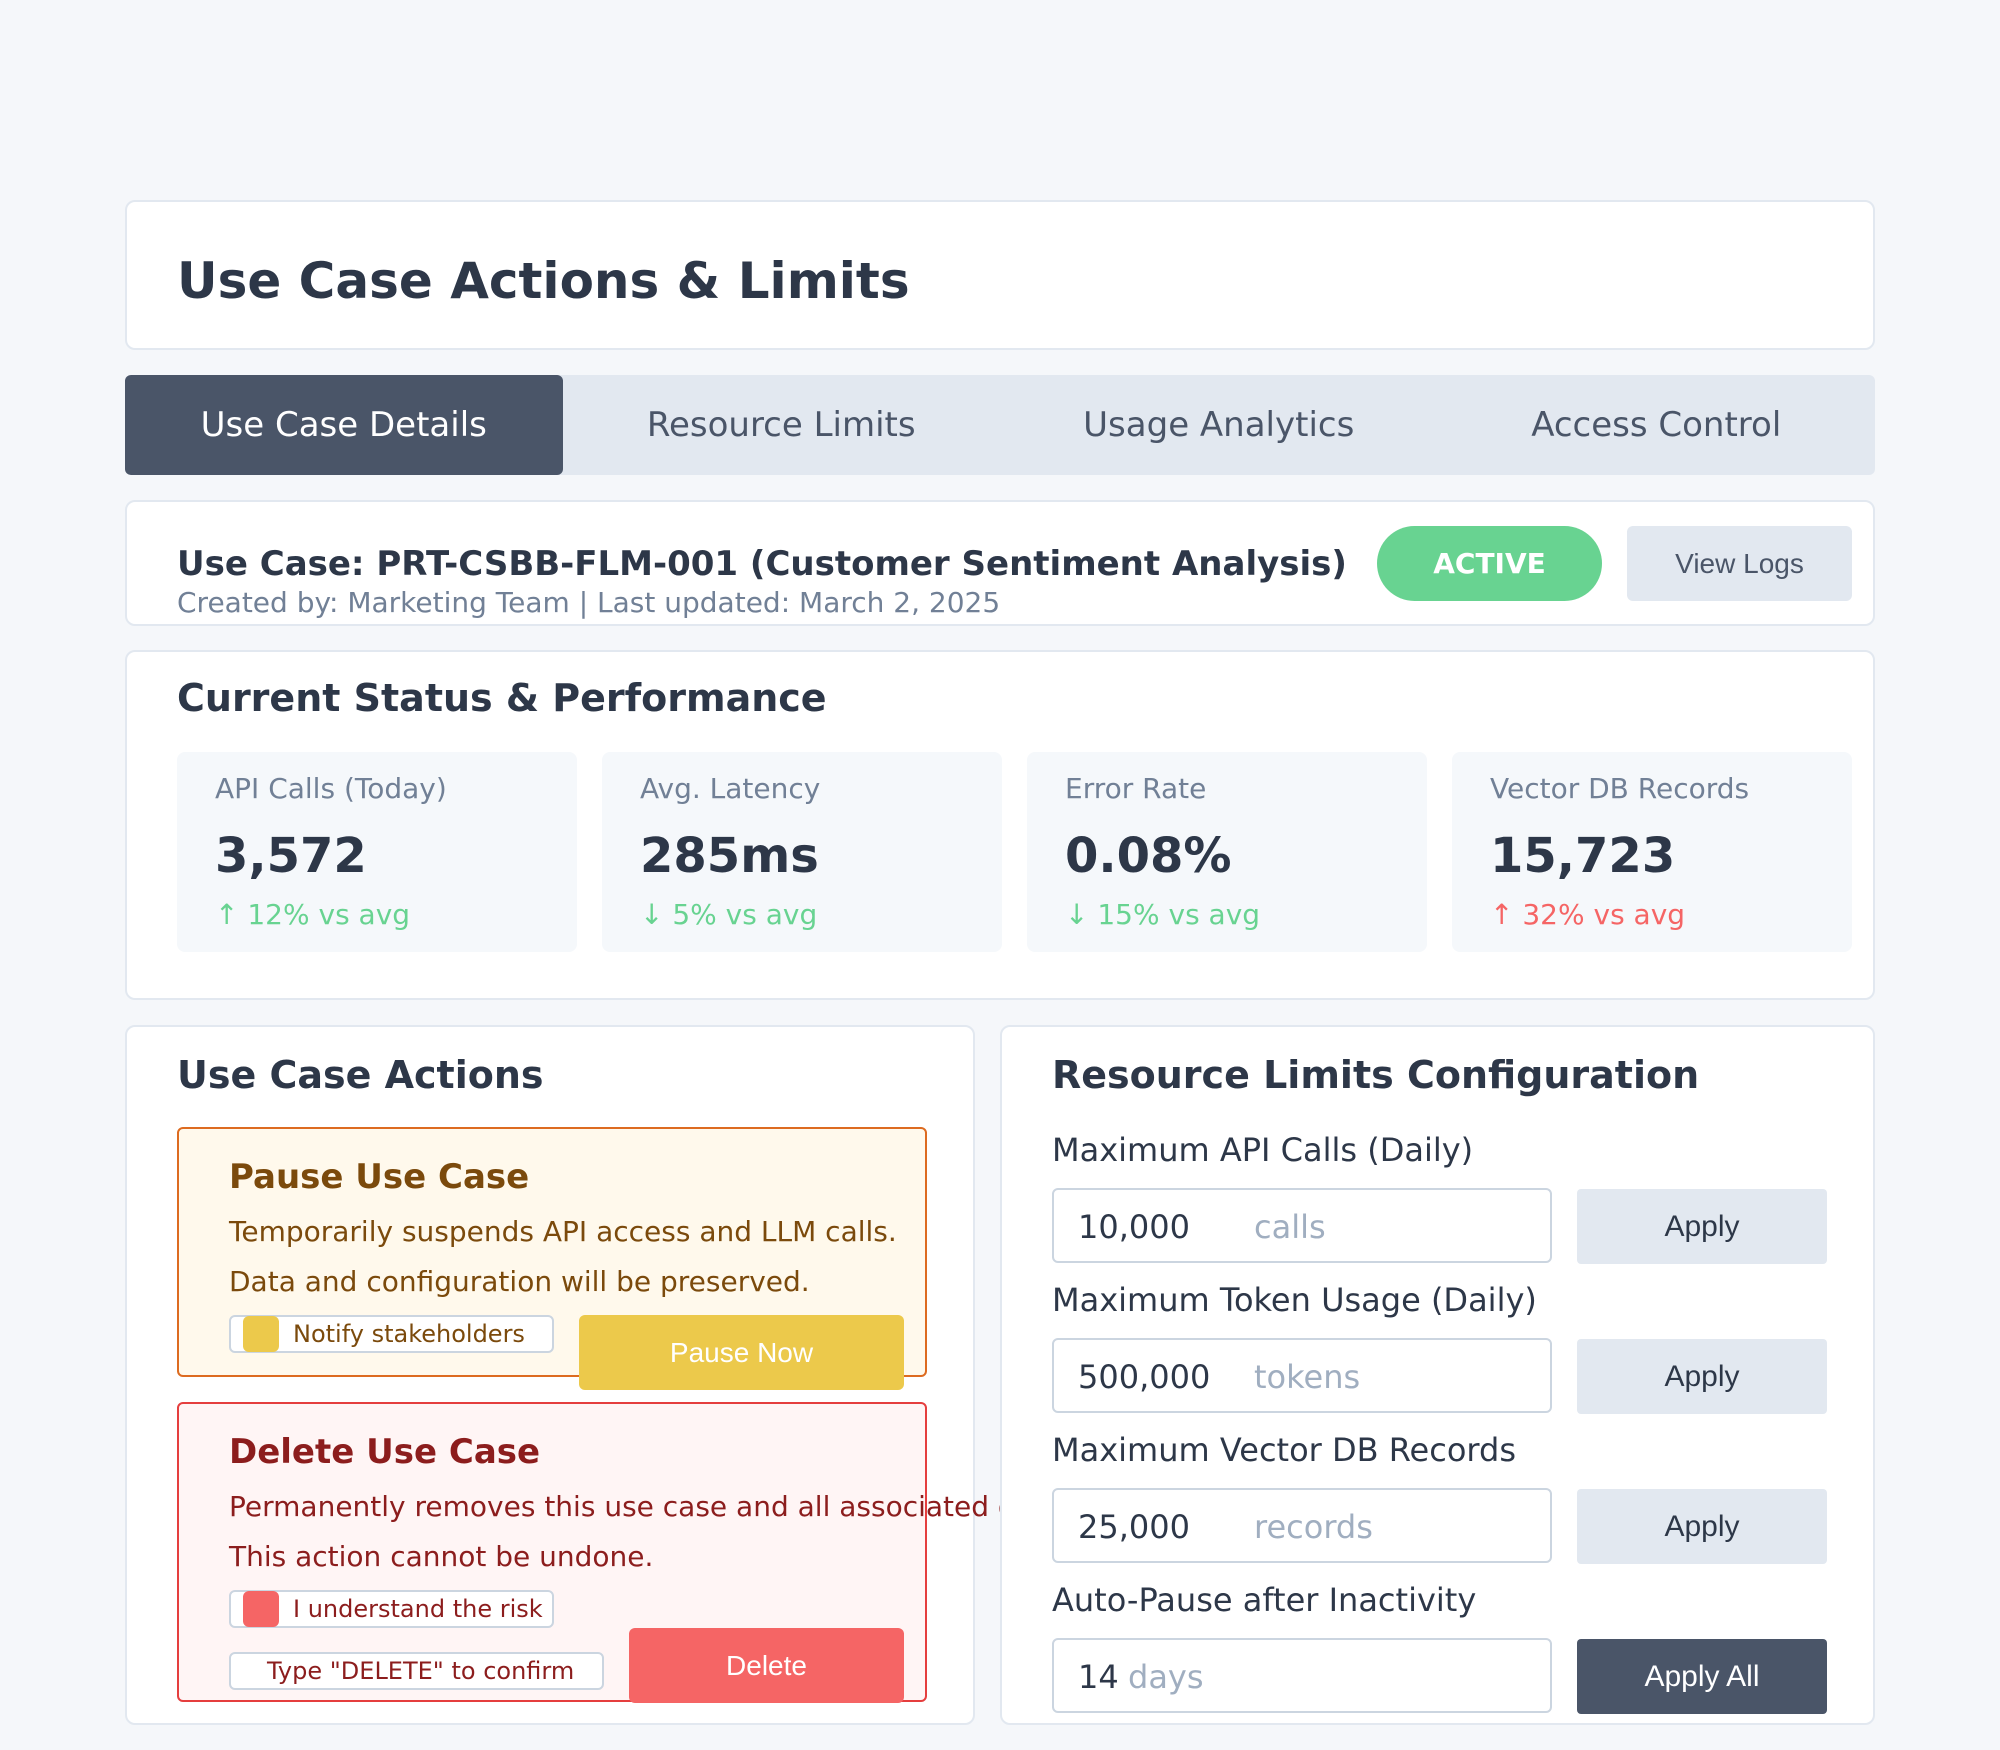  I want to click on metric-label: Error Rate, so click(1136, 788).